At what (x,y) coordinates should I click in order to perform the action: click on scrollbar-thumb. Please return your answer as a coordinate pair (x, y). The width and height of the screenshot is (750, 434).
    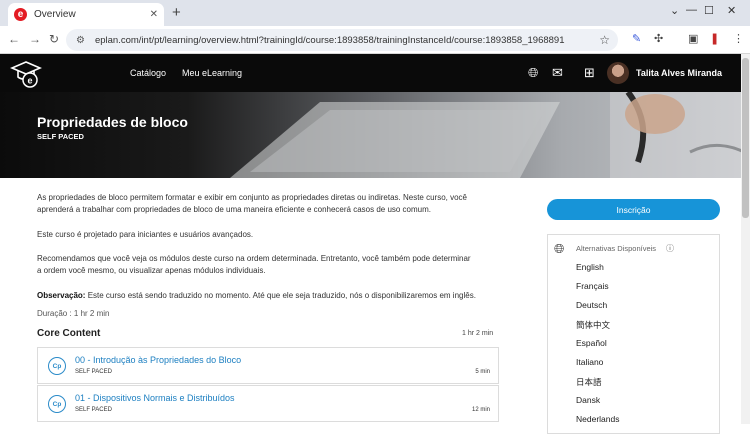
    Looking at the image, I should click on (745, 138).